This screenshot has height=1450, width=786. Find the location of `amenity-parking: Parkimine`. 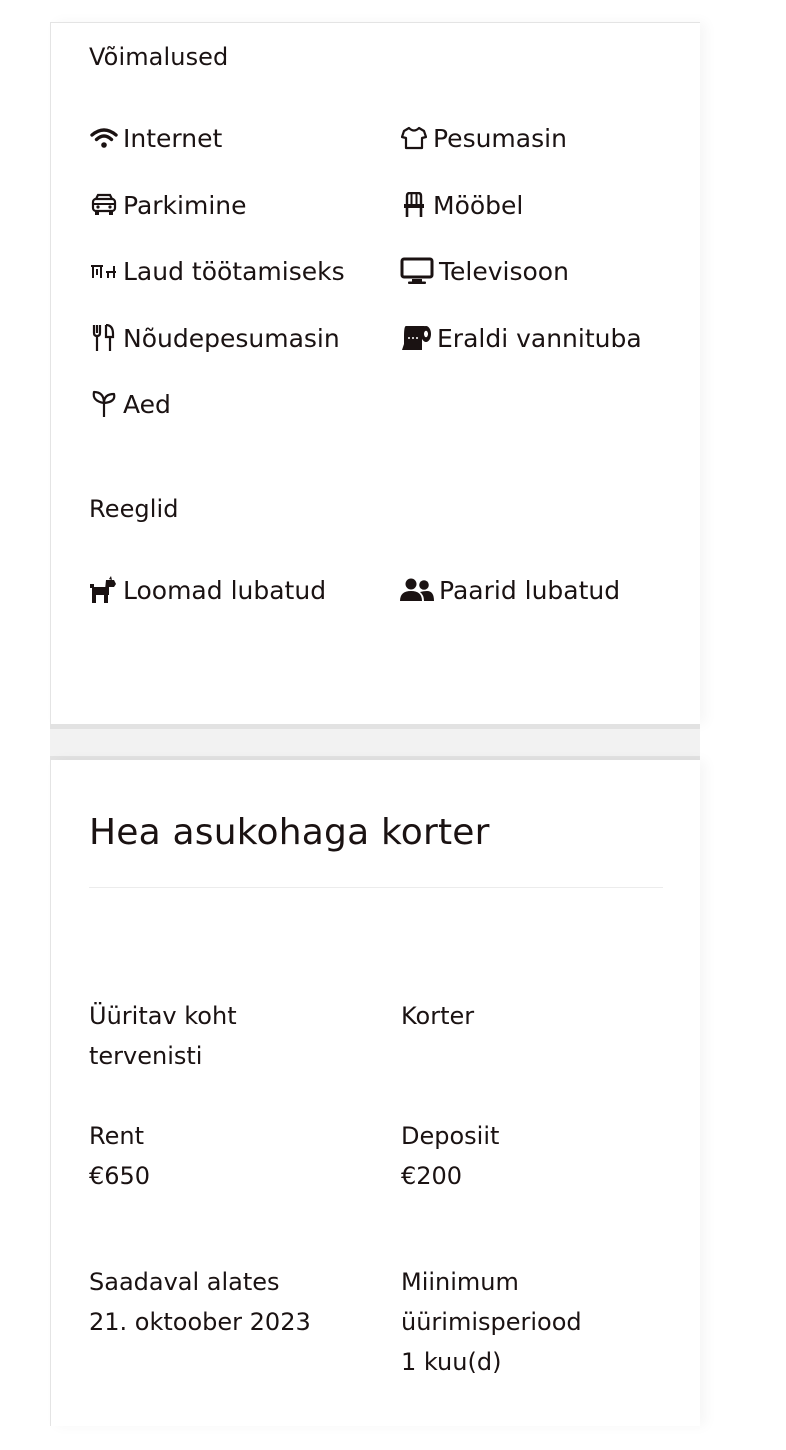

amenity-parking: Parkimine is located at coordinates (168, 205).